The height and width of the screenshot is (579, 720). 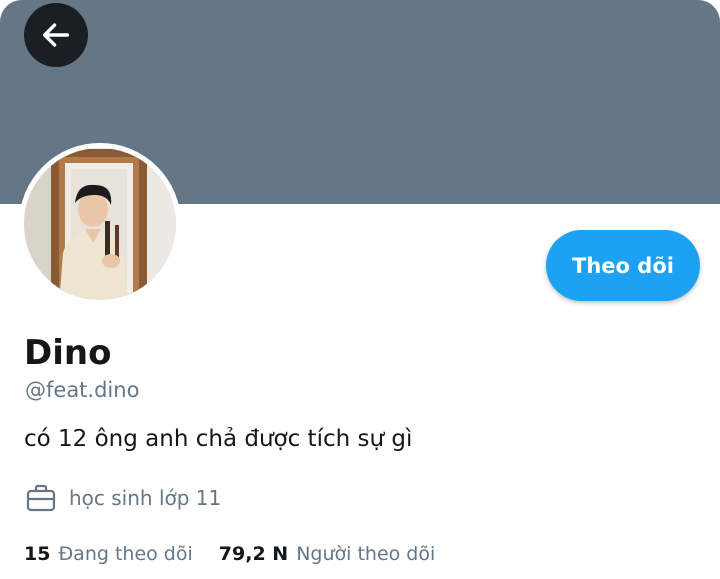 I want to click on follow-stats: 15 Đang theo dõi 79,2 N Người theo dõi, so click(x=229, y=554).